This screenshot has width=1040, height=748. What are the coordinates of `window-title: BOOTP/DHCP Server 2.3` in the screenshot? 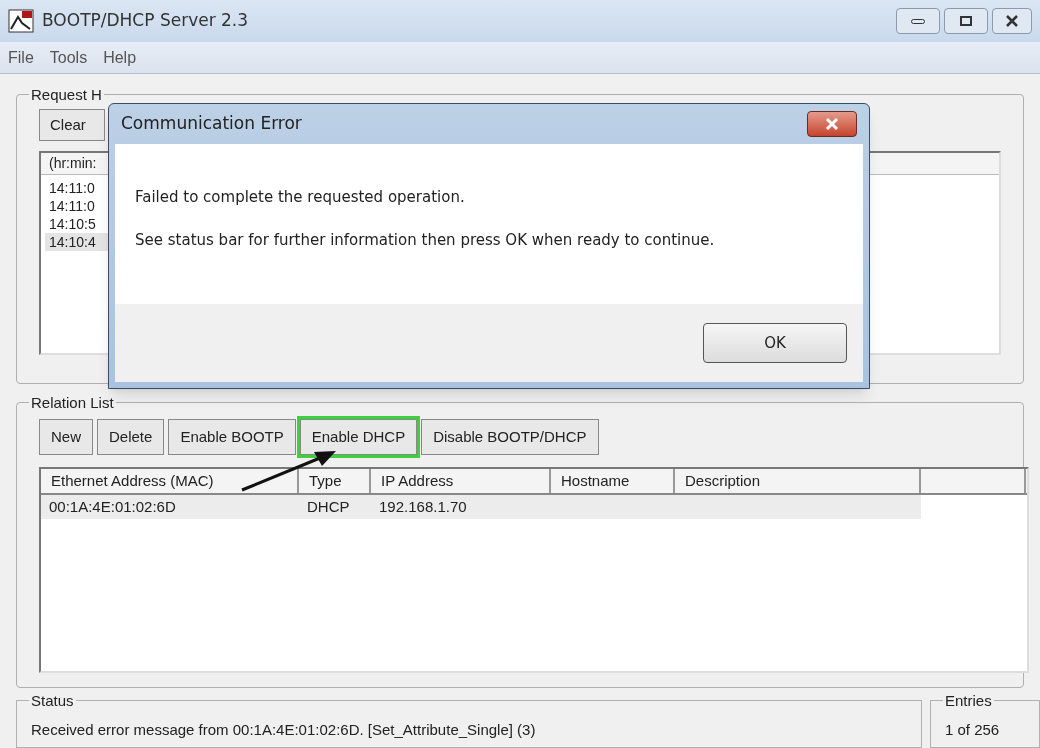 It's located at (145, 21).